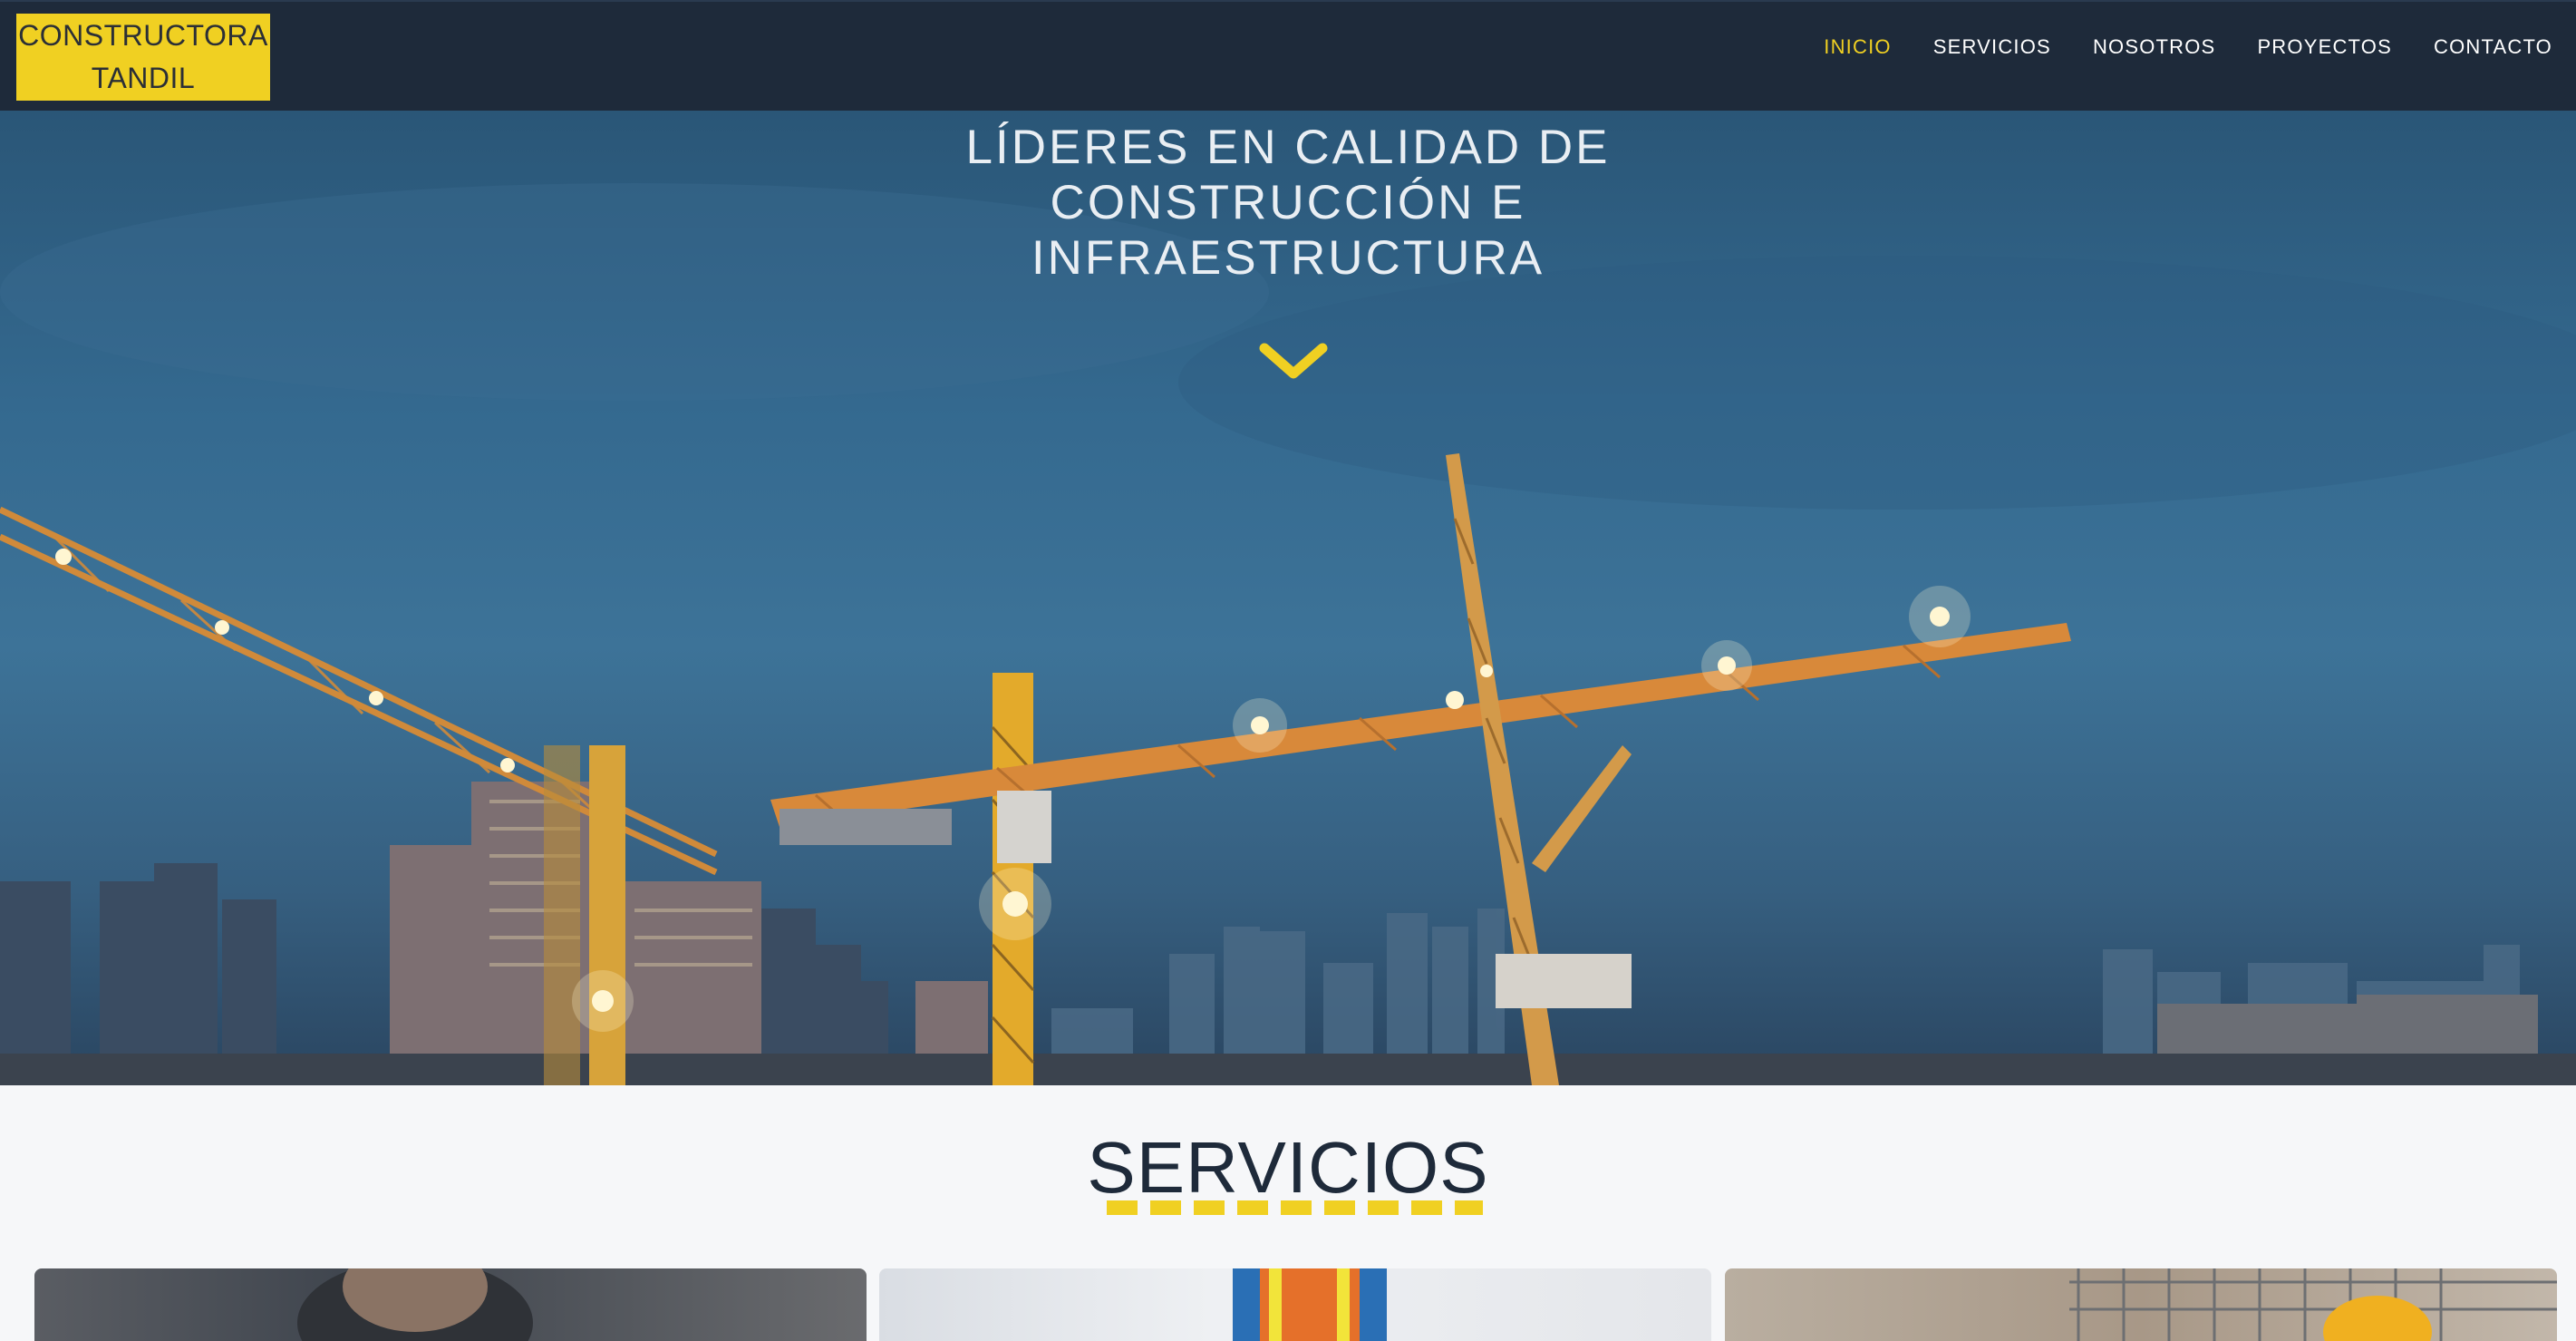  What do you see at coordinates (1288, 258) in the screenshot?
I see `hero-title-line-3: INFRAESTRUCTURA` at bounding box center [1288, 258].